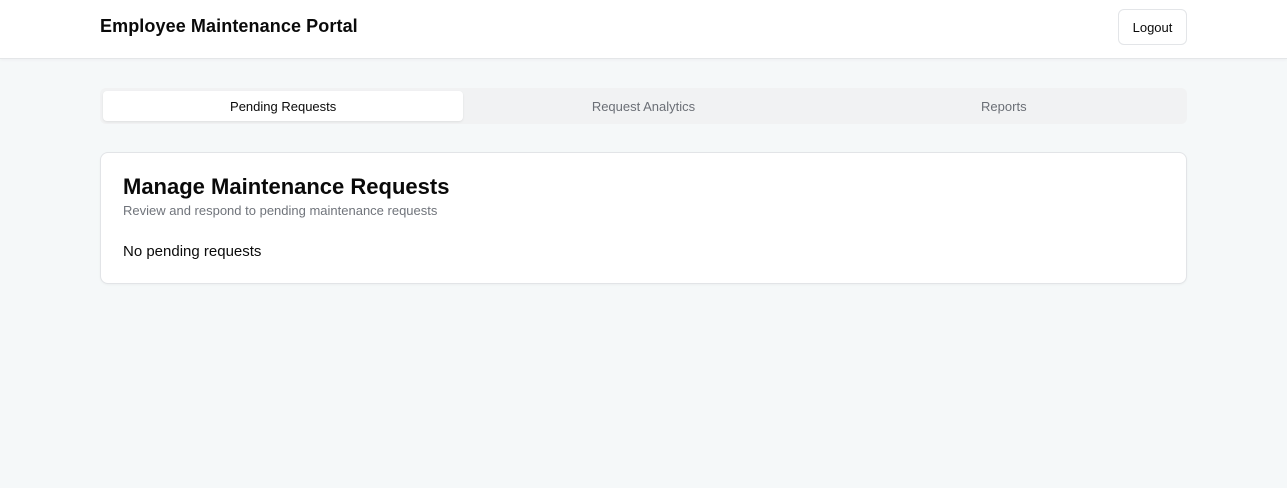 This screenshot has width=1287, height=488. What do you see at coordinates (643, 29) in the screenshot?
I see `app-header: Employee Maintenance Portal Logout` at bounding box center [643, 29].